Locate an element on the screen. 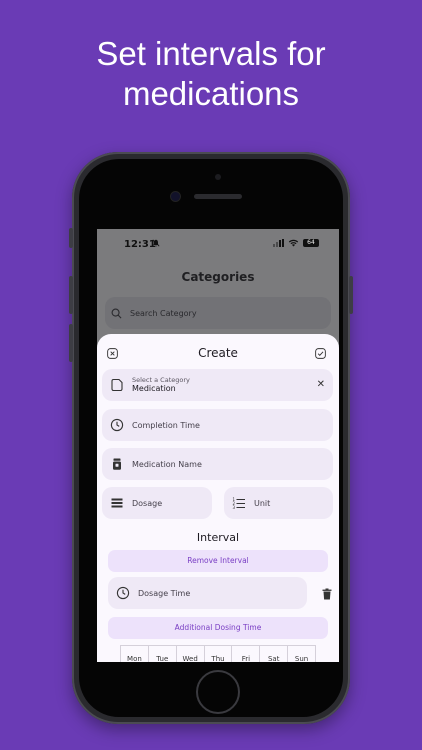  status-bar: 12:31 64 is located at coordinates (218, 244).